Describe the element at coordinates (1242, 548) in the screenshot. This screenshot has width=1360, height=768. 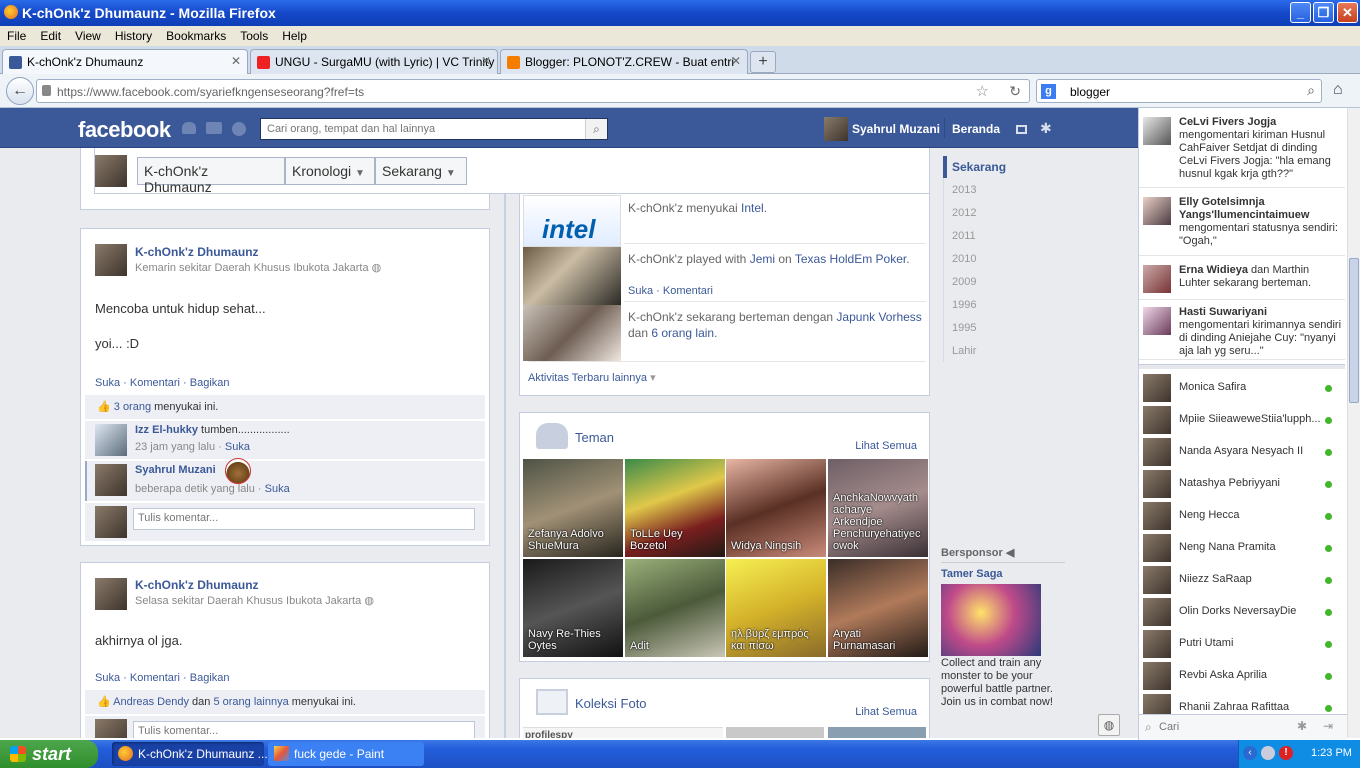
I see `chat-friend: Neng Nana Pramita` at that location.